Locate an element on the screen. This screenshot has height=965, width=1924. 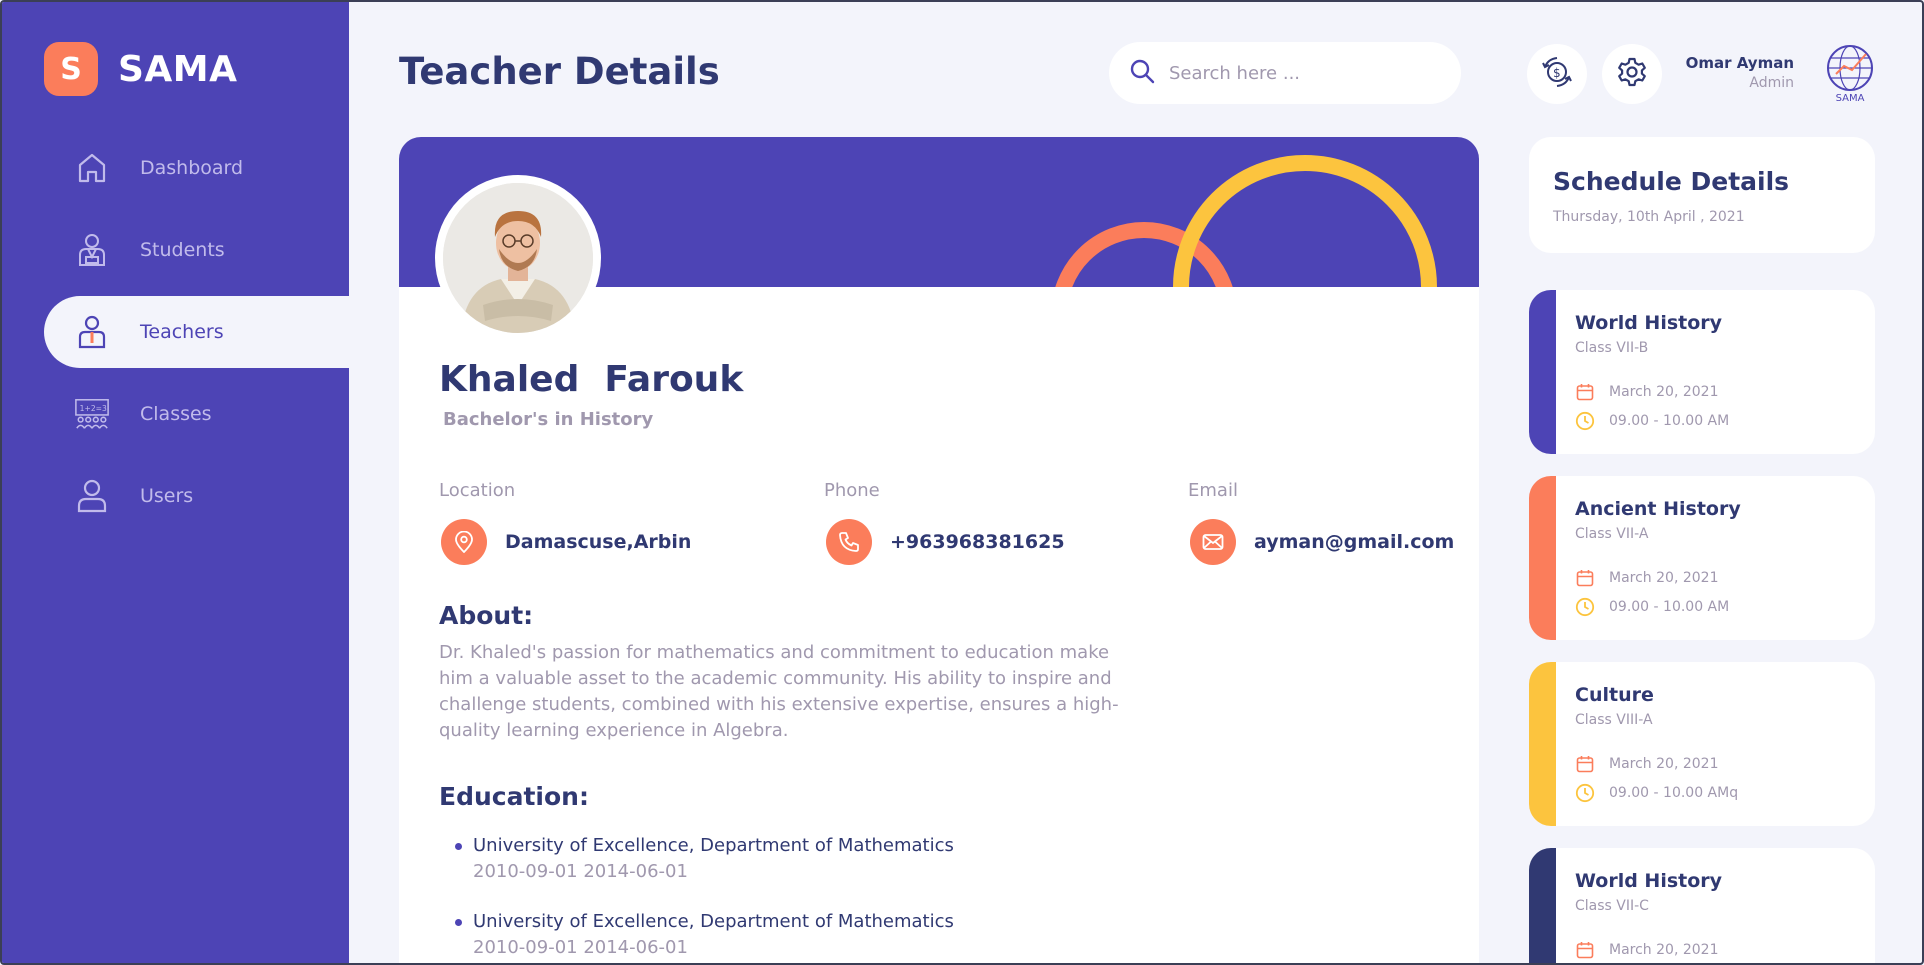
location-pin-icon is located at coordinates (464, 542).